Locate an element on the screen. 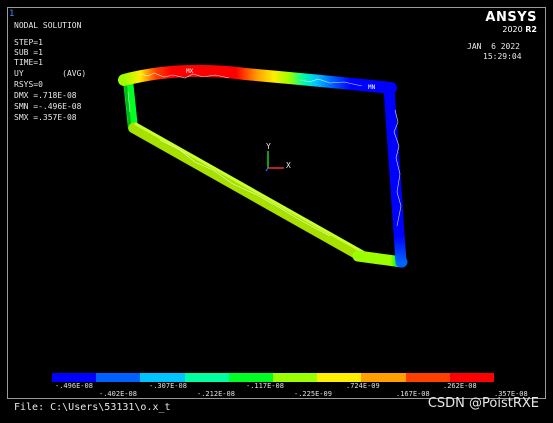 The width and height of the screenshot is (553, 423). model-edge-diagonal is located at coordinates (247, 192).